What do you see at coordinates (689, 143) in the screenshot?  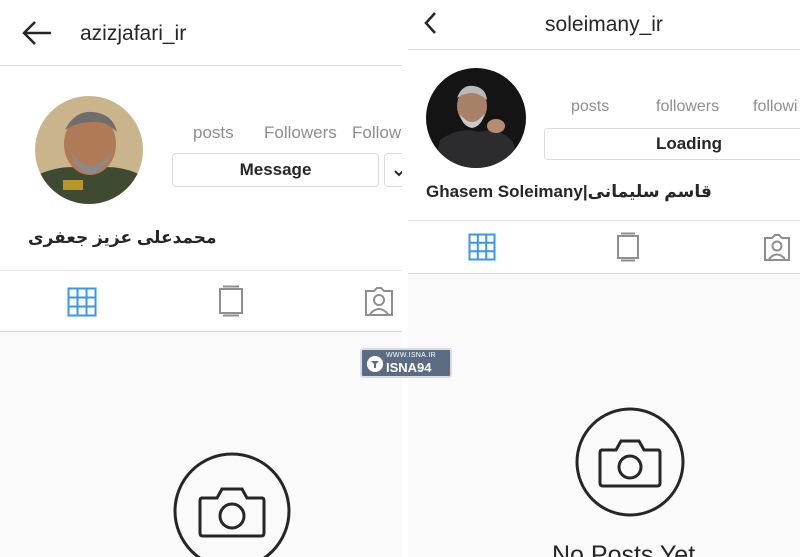 I see `loading-button-label: Loading` at bounding box center [689, 143].